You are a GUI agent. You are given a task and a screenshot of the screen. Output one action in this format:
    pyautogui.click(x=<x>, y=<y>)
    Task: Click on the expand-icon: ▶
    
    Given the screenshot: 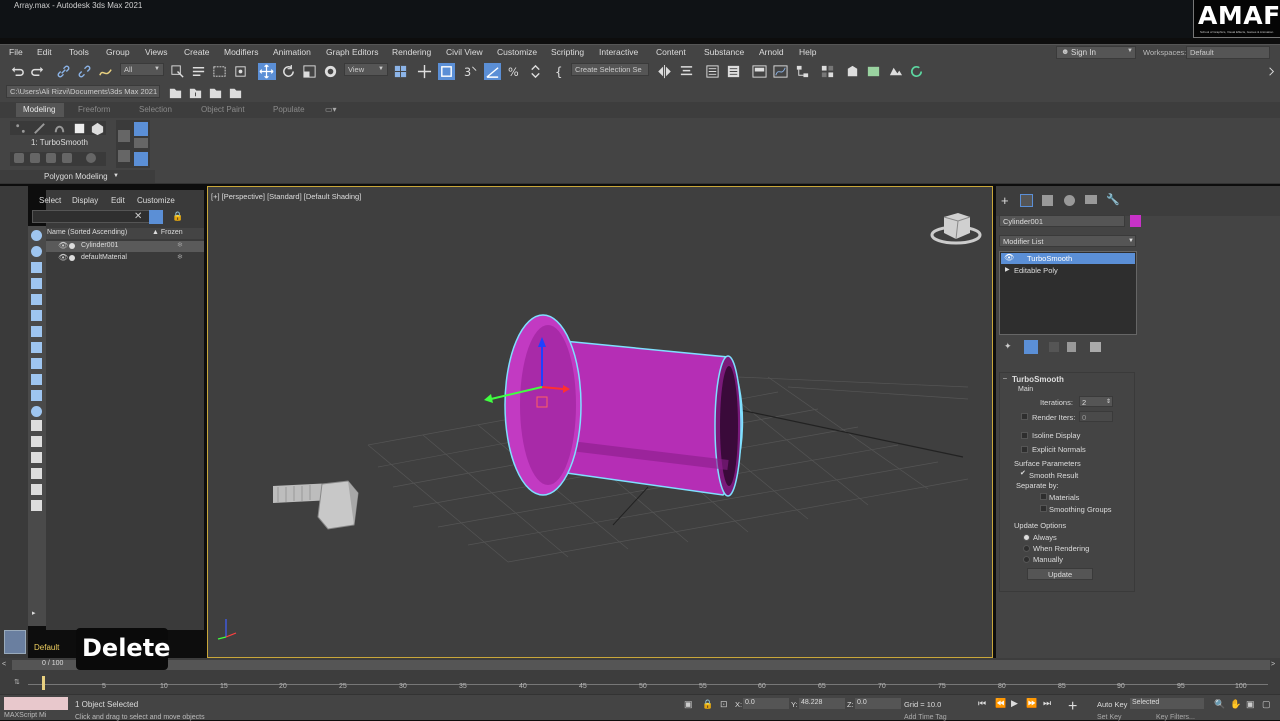 What is the action you would take?
    pyautogui.click(x=1007, y=269)
    